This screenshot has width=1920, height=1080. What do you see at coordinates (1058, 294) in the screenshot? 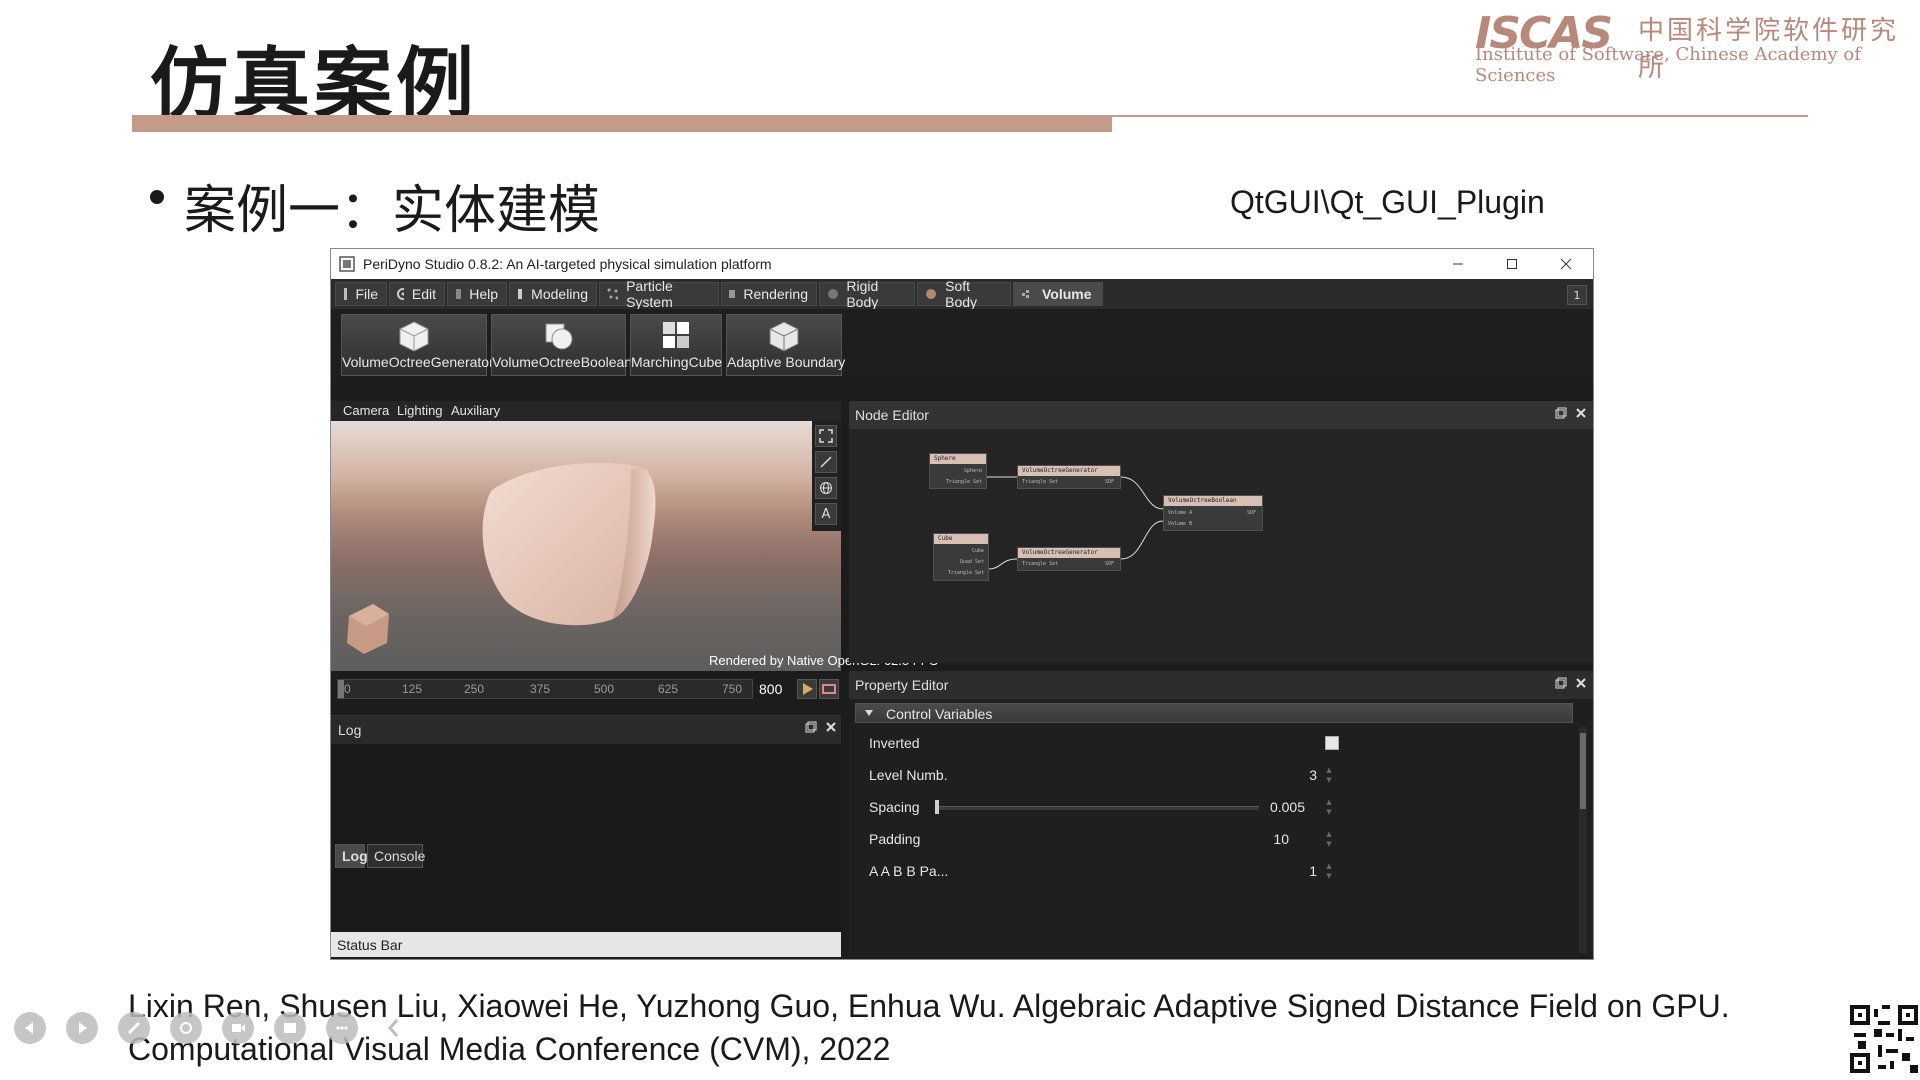
I see `menu-volume: Volume` at bounding box center [1058, 294].